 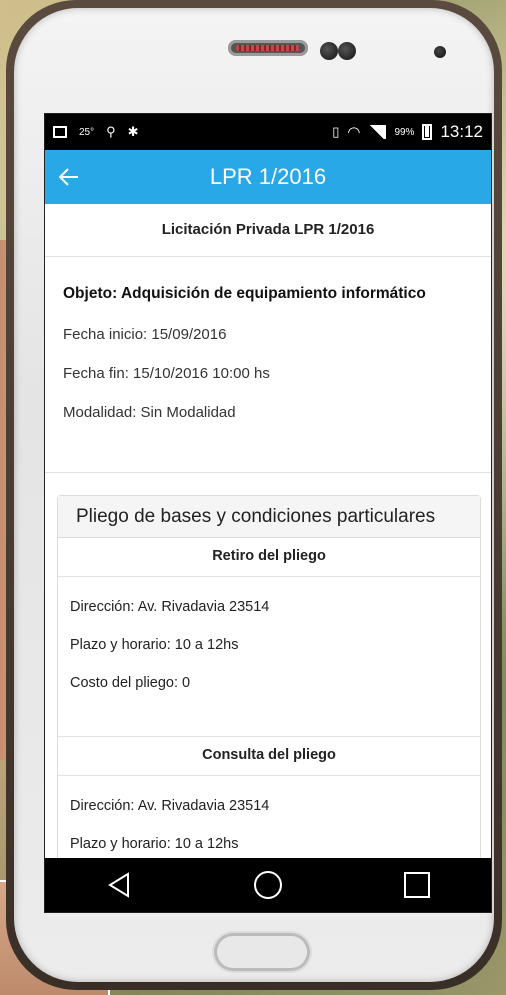 I want to click on nav-recents-icon, so click(x=417, y=885).